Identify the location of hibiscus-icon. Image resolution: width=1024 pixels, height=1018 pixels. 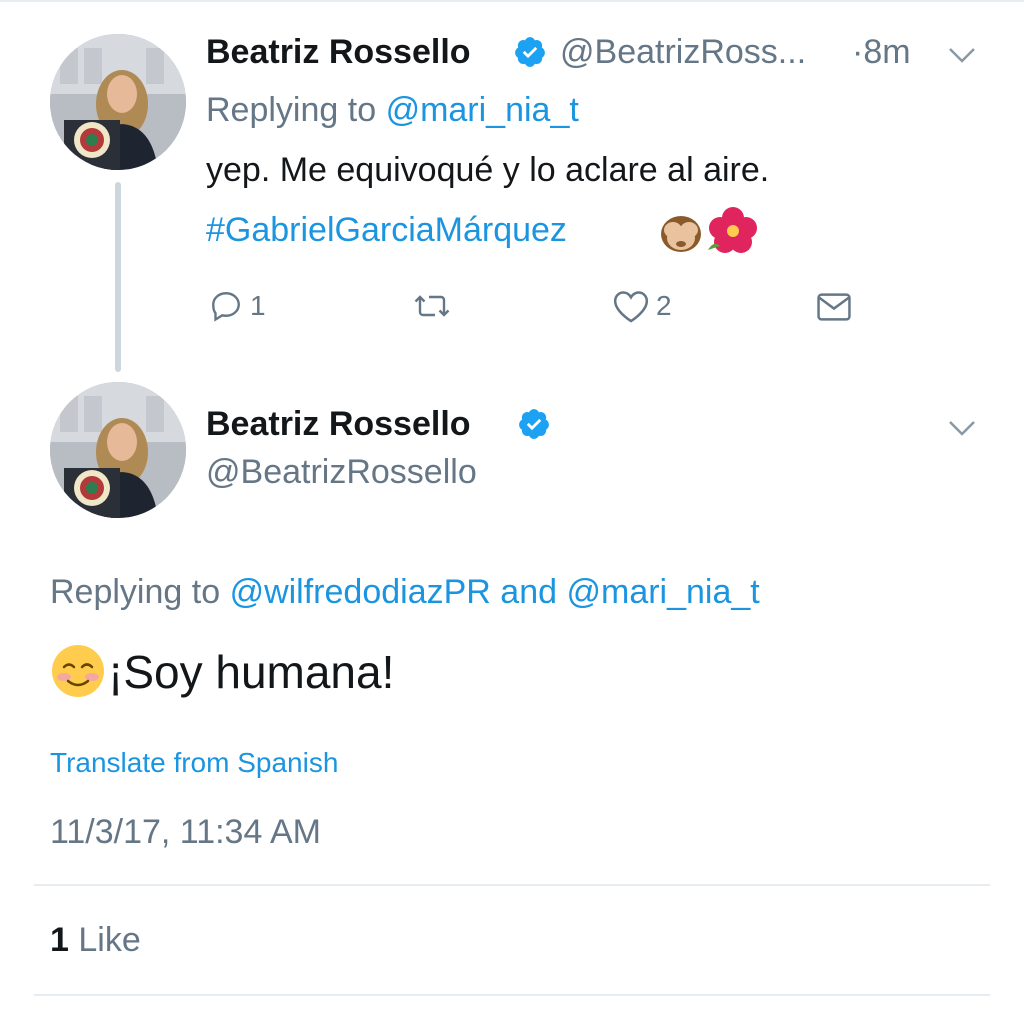
(732, 230).